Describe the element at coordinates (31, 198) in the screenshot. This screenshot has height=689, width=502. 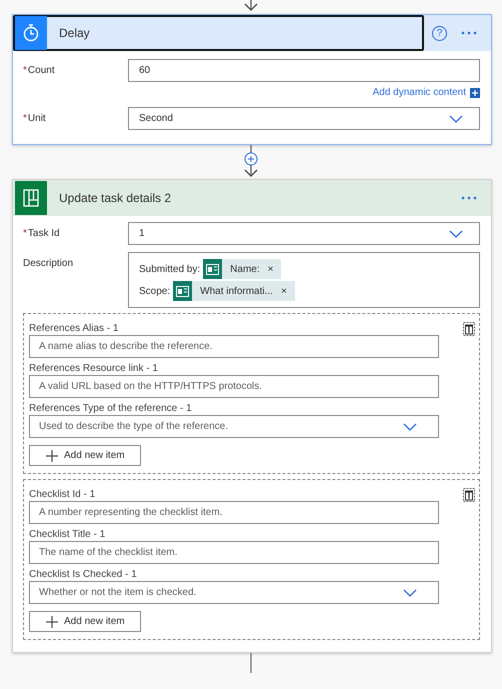
I see `board-icon` at that location.